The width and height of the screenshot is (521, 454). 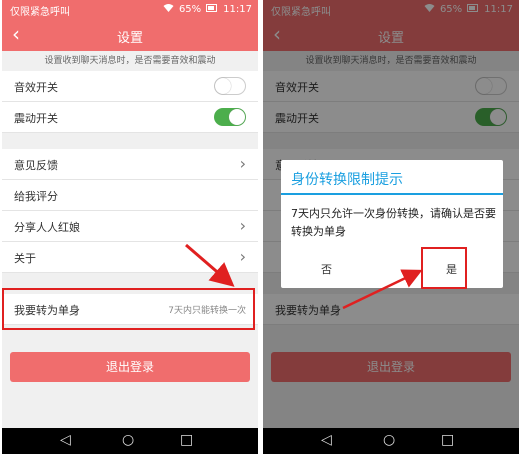 I want to click on menu-item-label: 分享人人红娘, so click(x=47, y=227).